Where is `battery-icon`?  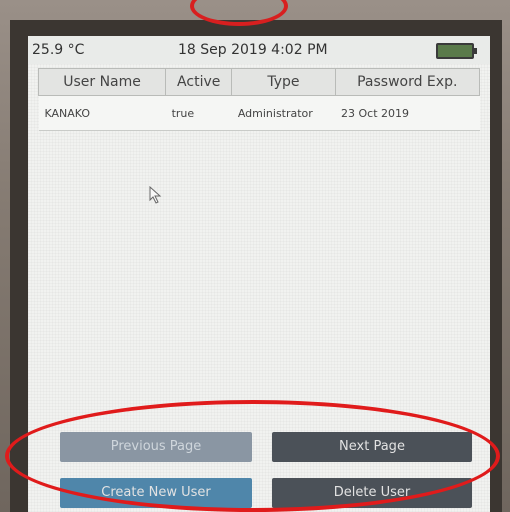 battery-icon is located at coordinates (456, 51).